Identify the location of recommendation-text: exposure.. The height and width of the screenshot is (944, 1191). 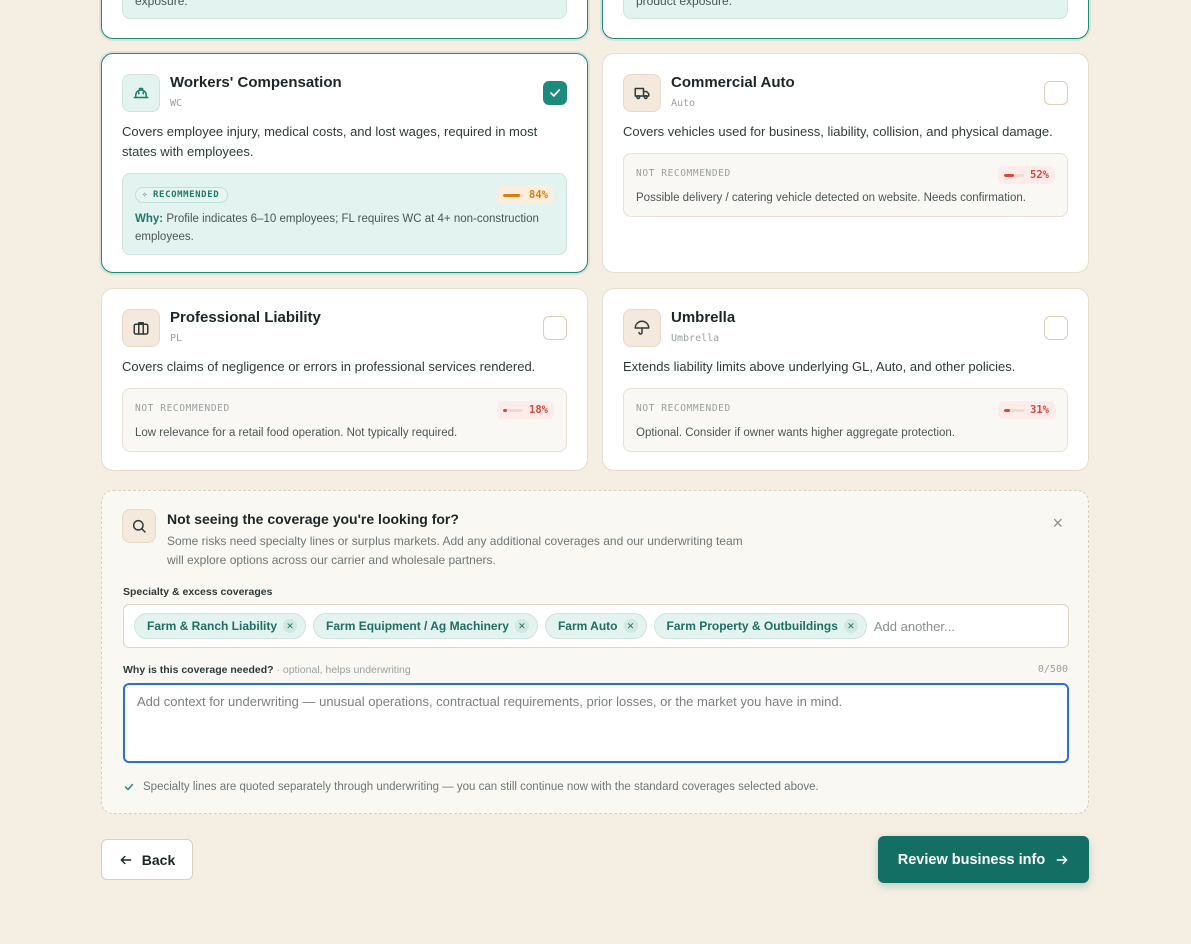
(161, 4).